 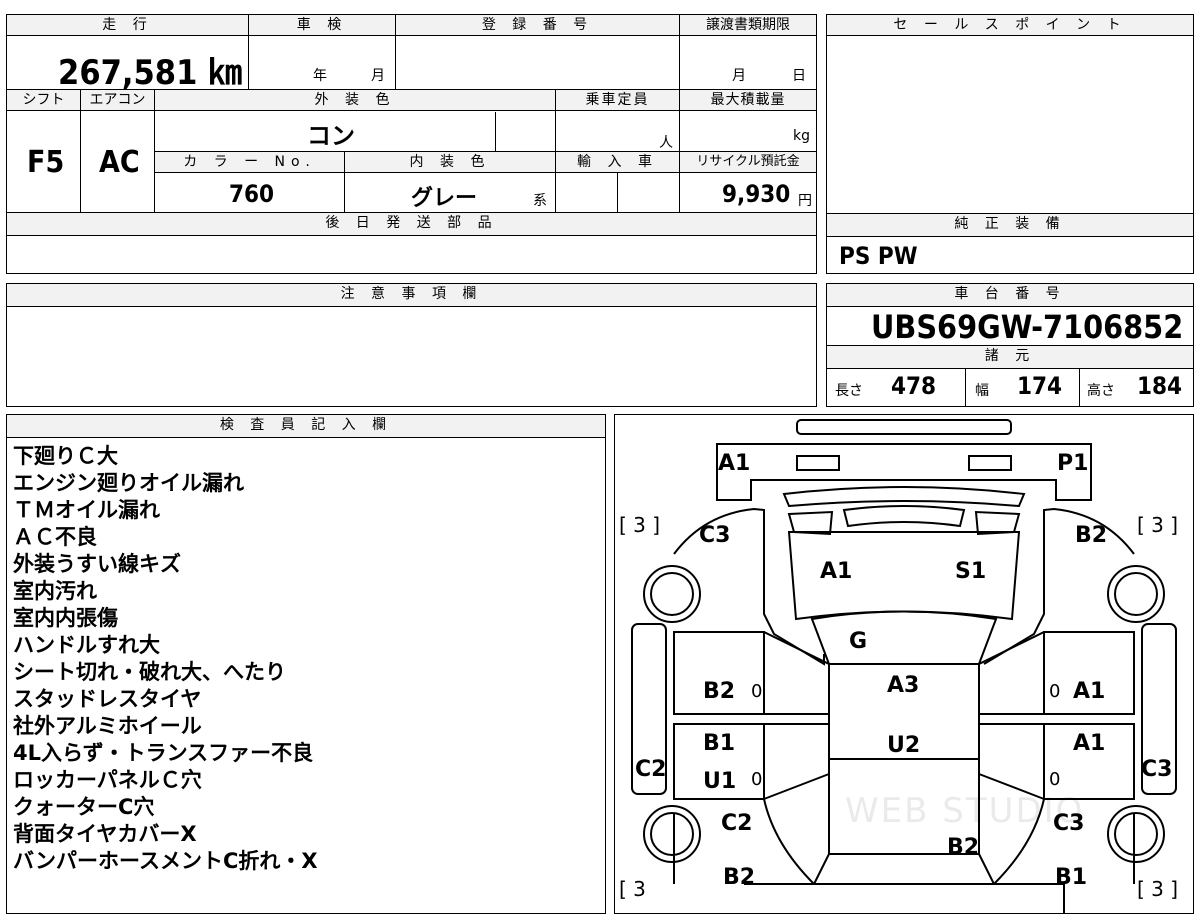 What do you see at coordinates (411, 224) in the screenshot?
I see `later-parts-label: 後 日 発 送 部 品` at bounding box center [411, 224].